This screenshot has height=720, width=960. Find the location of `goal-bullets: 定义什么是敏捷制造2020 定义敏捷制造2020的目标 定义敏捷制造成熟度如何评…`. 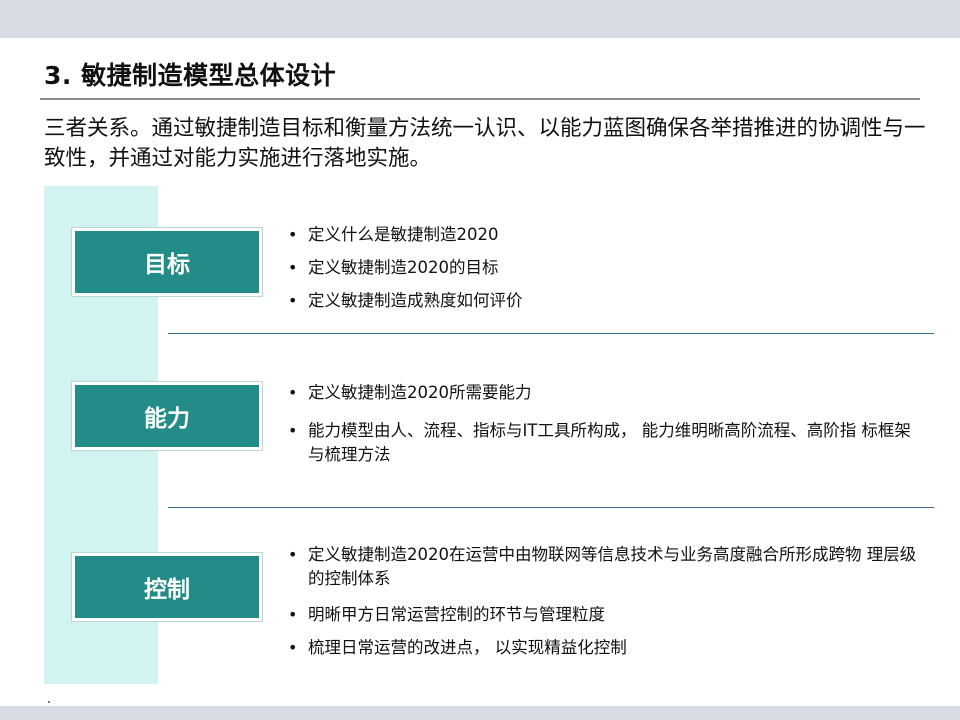

goal-bullets: 定义什么是敏捷制造2020 定义敏捷制造2020的目标 定义敏捷制造成熟度如何评… is located at coordinates (606, 268).